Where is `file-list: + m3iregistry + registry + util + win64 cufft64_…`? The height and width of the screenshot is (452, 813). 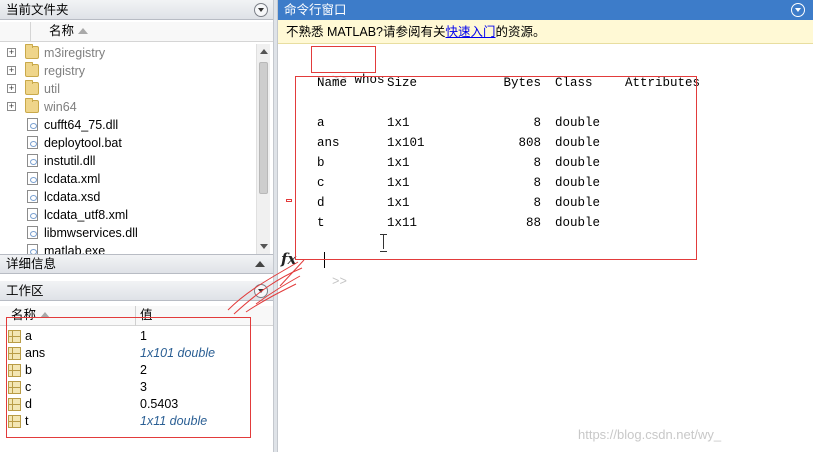
file-list: + m3iregistry + registry + util + win64 cufft64_… is located at coordinates (128, 149).